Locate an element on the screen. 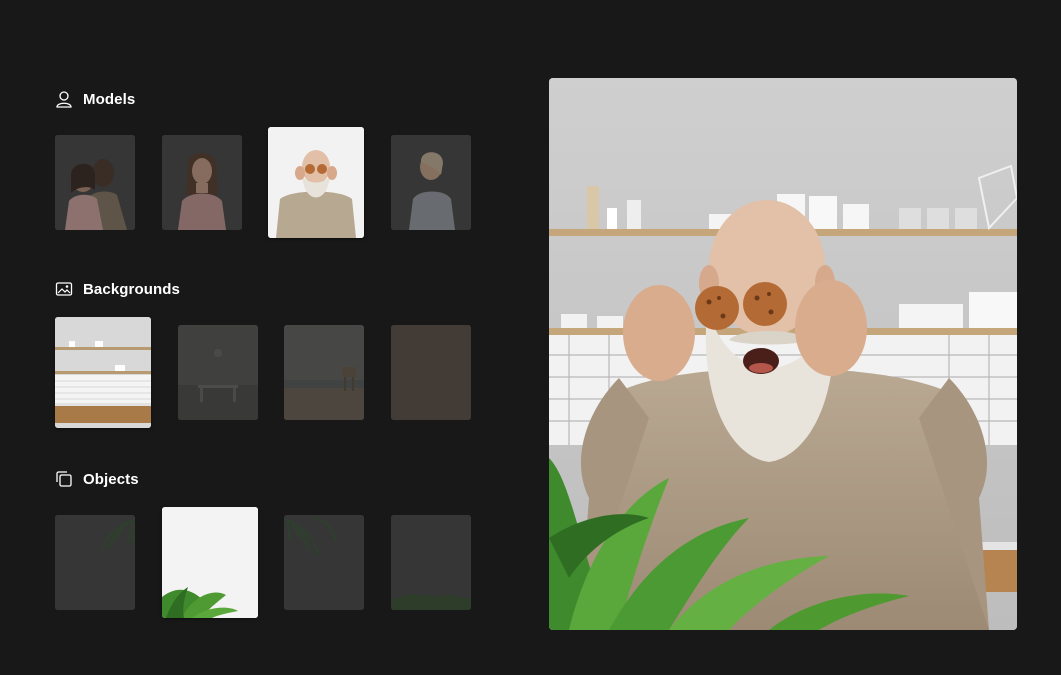 The image size is (1061, 675). object-thumb-palm-leaves-left is located at coordinates (324, 562).